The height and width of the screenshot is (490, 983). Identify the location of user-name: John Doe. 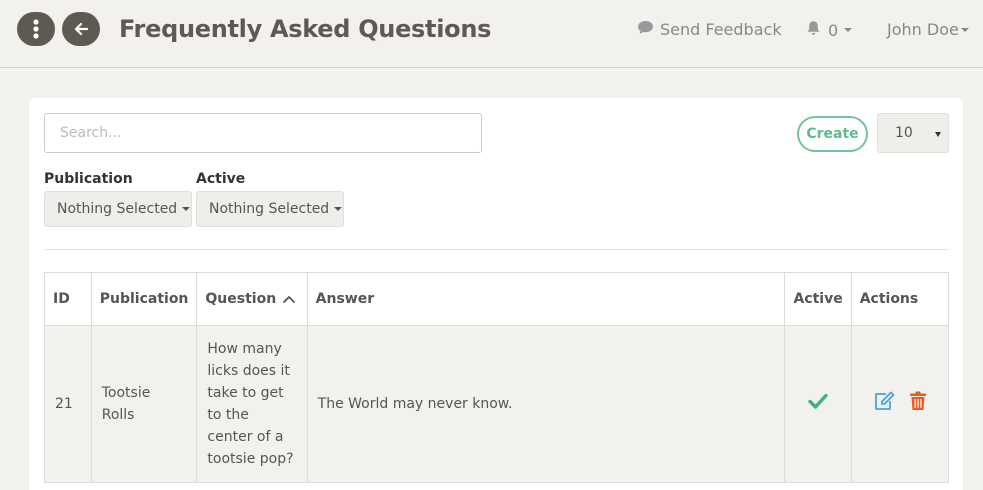
(923, 29).